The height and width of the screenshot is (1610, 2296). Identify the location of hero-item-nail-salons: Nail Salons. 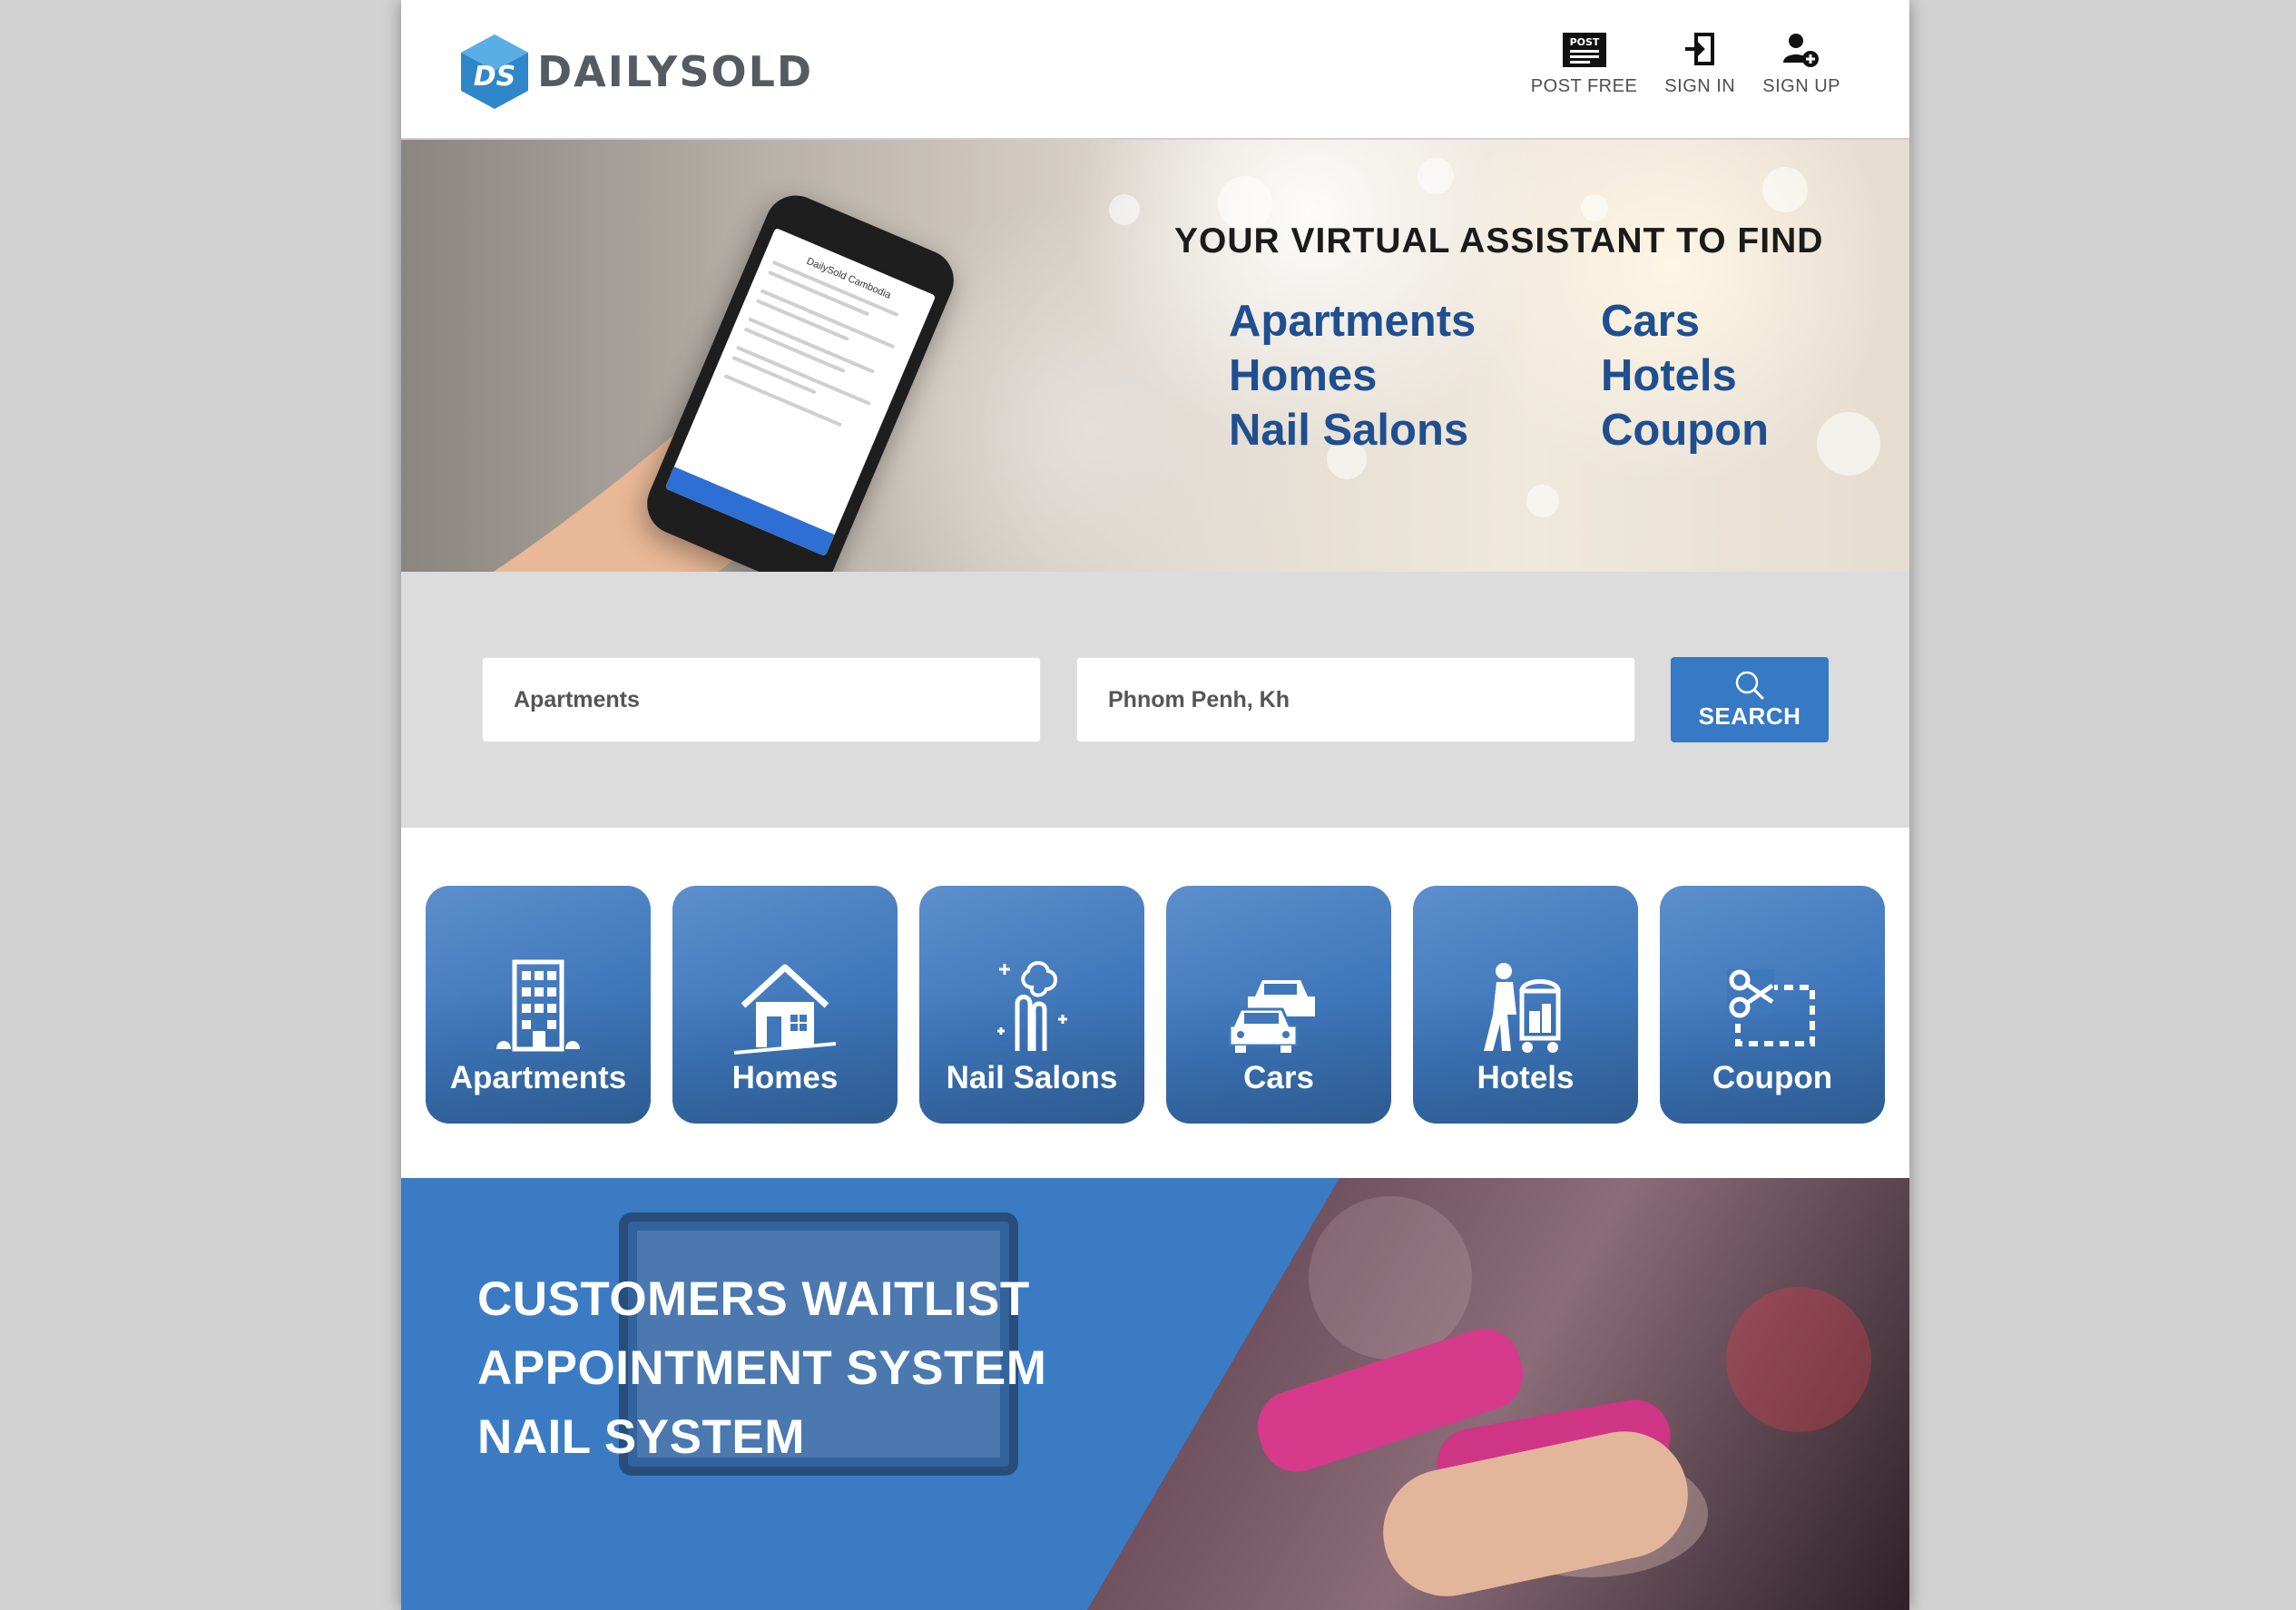
(1349, 430).